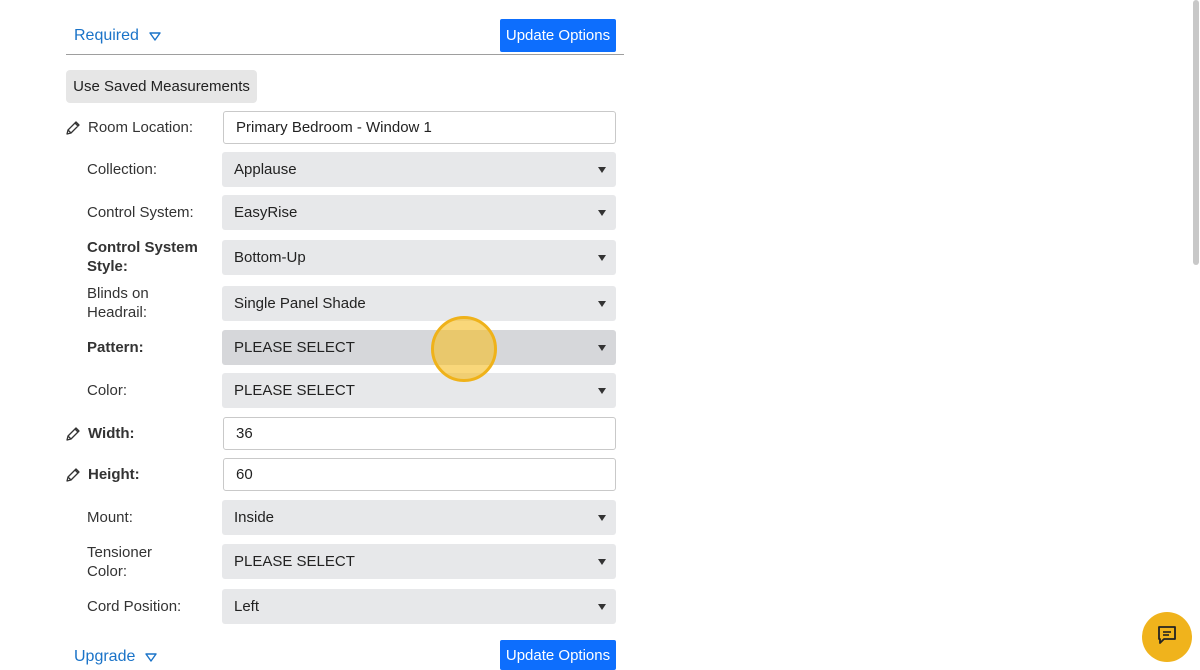  What do you see at coordinates (141, 127) in the screenshot?
I see `room-location-label: Room Location:` at bounding box center [141, 127].